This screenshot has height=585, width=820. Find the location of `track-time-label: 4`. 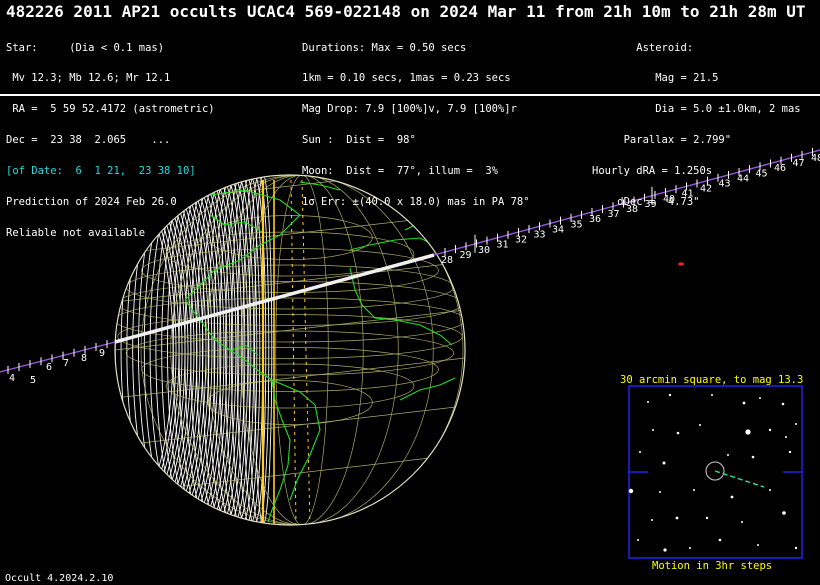

track-time-label: 4 is located at coordinates (12, 378).